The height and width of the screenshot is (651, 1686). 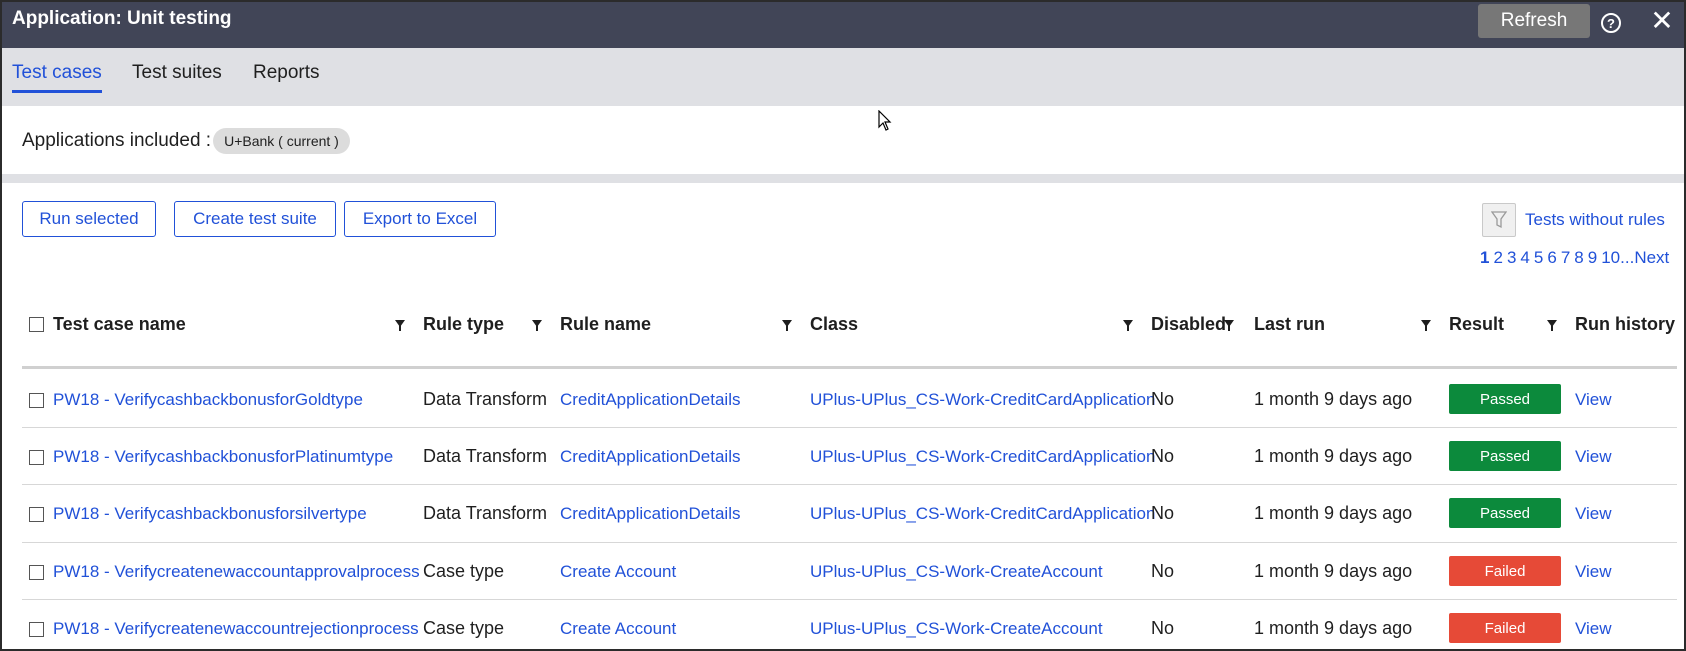 I want to click on funnel-icon, so click(x=1499, y=220).